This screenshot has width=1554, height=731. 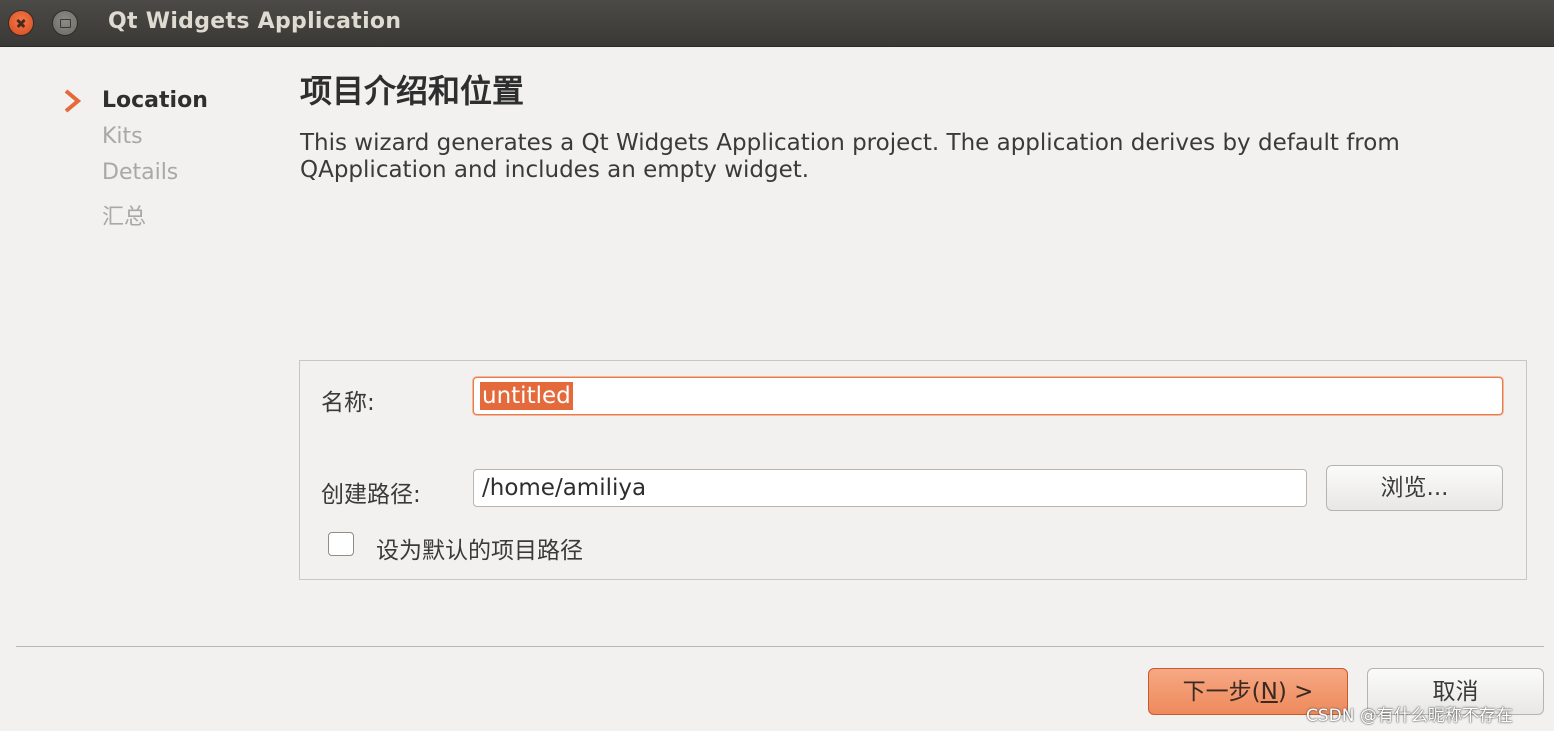 What do you see at coordinates (341, 544) in the screenshot?
I see `default-path-checkbox` at bounding box center [341, 544].